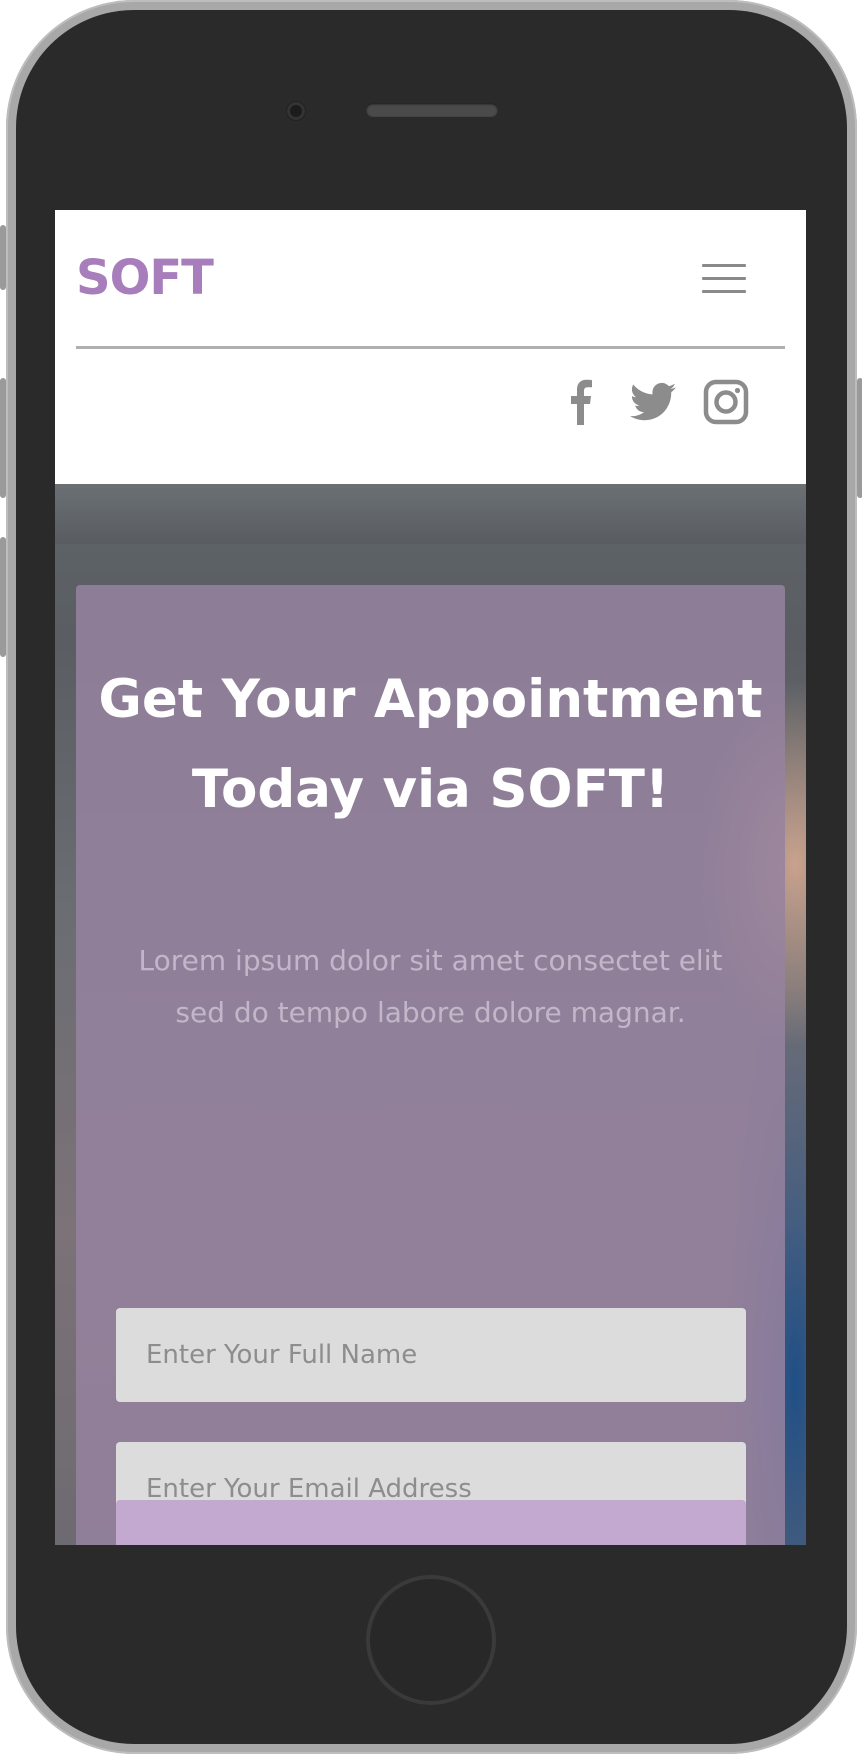 The width and height of the screenshot is (862, 1754). Describe the element at coordinates (431, 1522) in the screenshot. I see `submit-button` at that location.